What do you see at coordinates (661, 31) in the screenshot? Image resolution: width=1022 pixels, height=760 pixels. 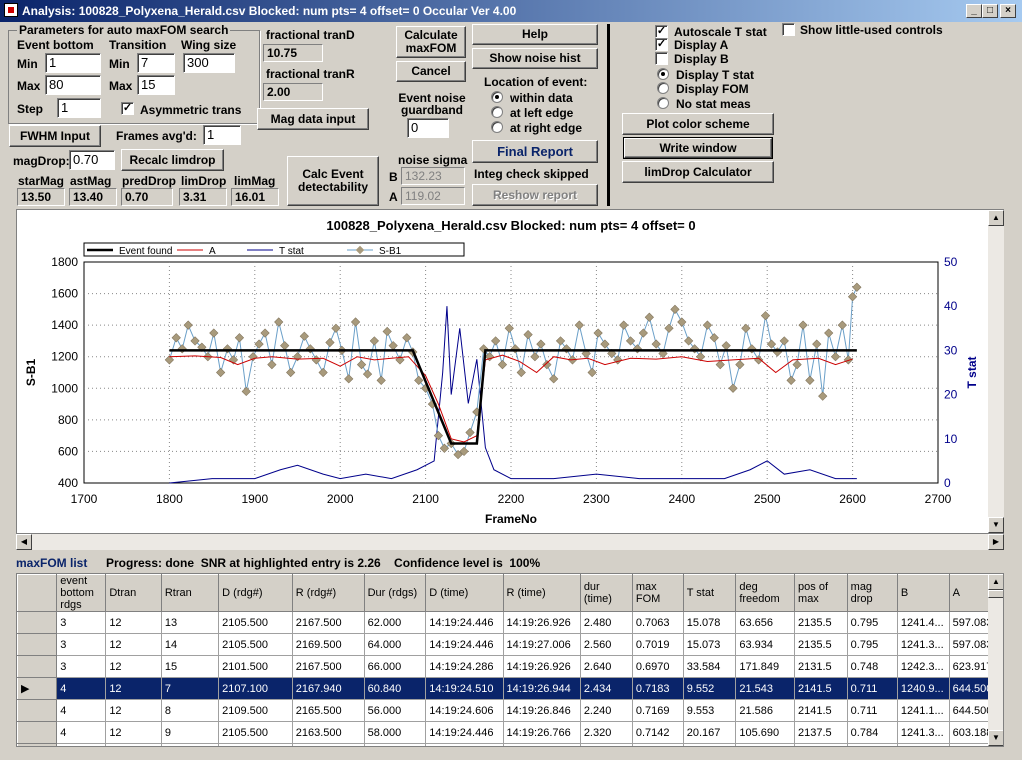 I see `autoscale-checkbox: ✓` at bounding box center [661, 31].